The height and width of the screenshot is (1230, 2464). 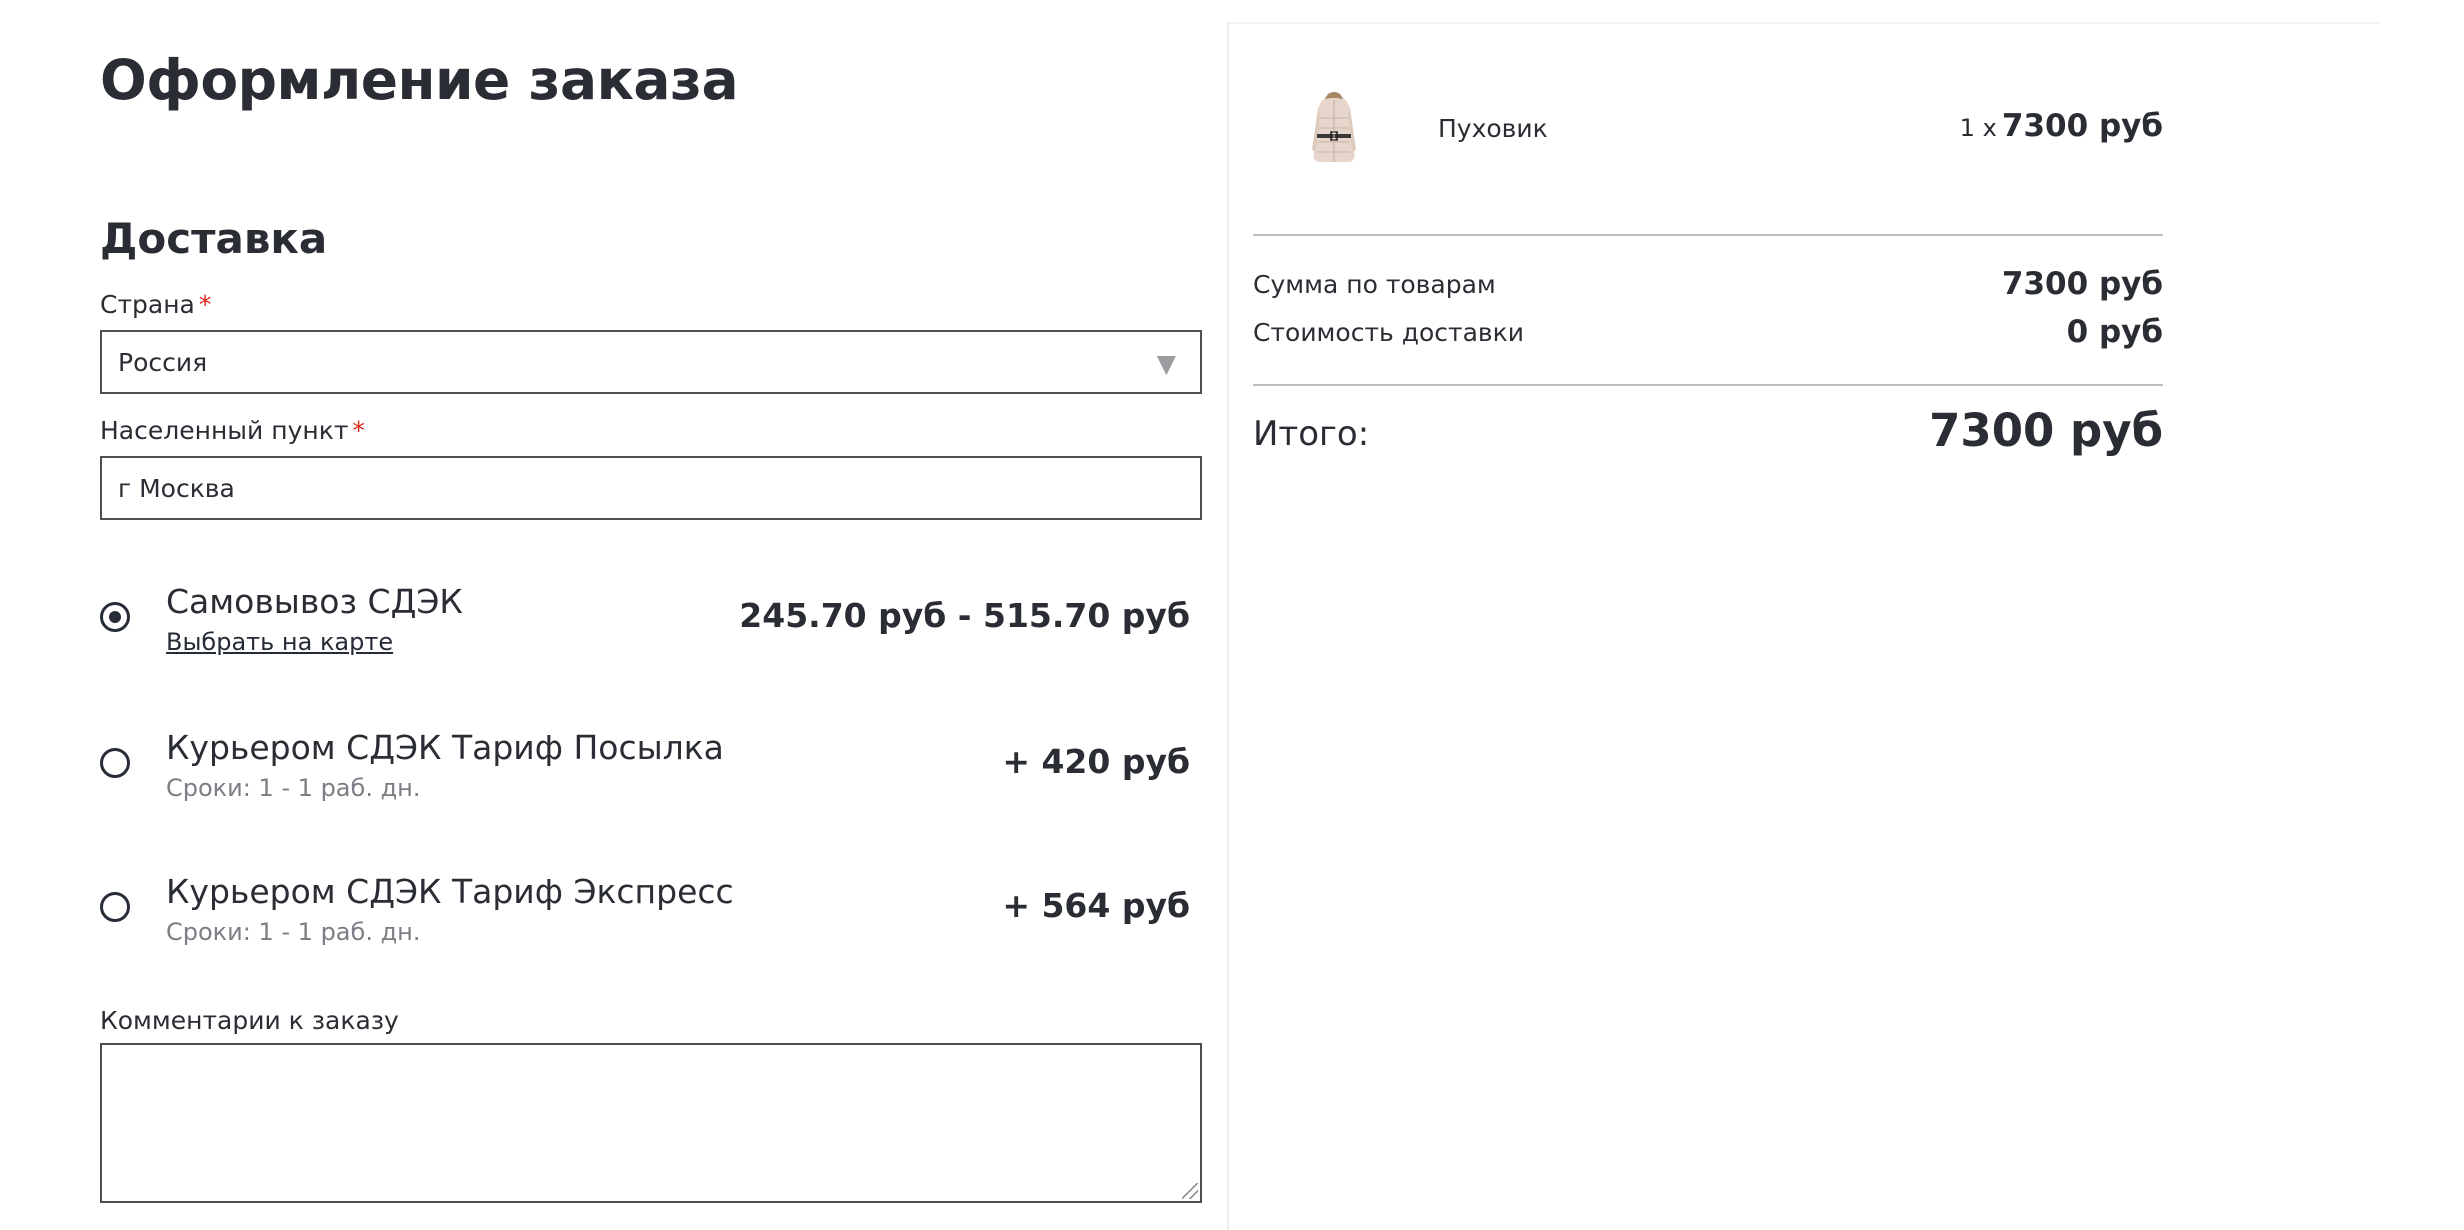 What do you see at coordinates (1311, 434) in the screenshot?
I see `grand-total-label: Итого:` at bounding box center [1311, 434].